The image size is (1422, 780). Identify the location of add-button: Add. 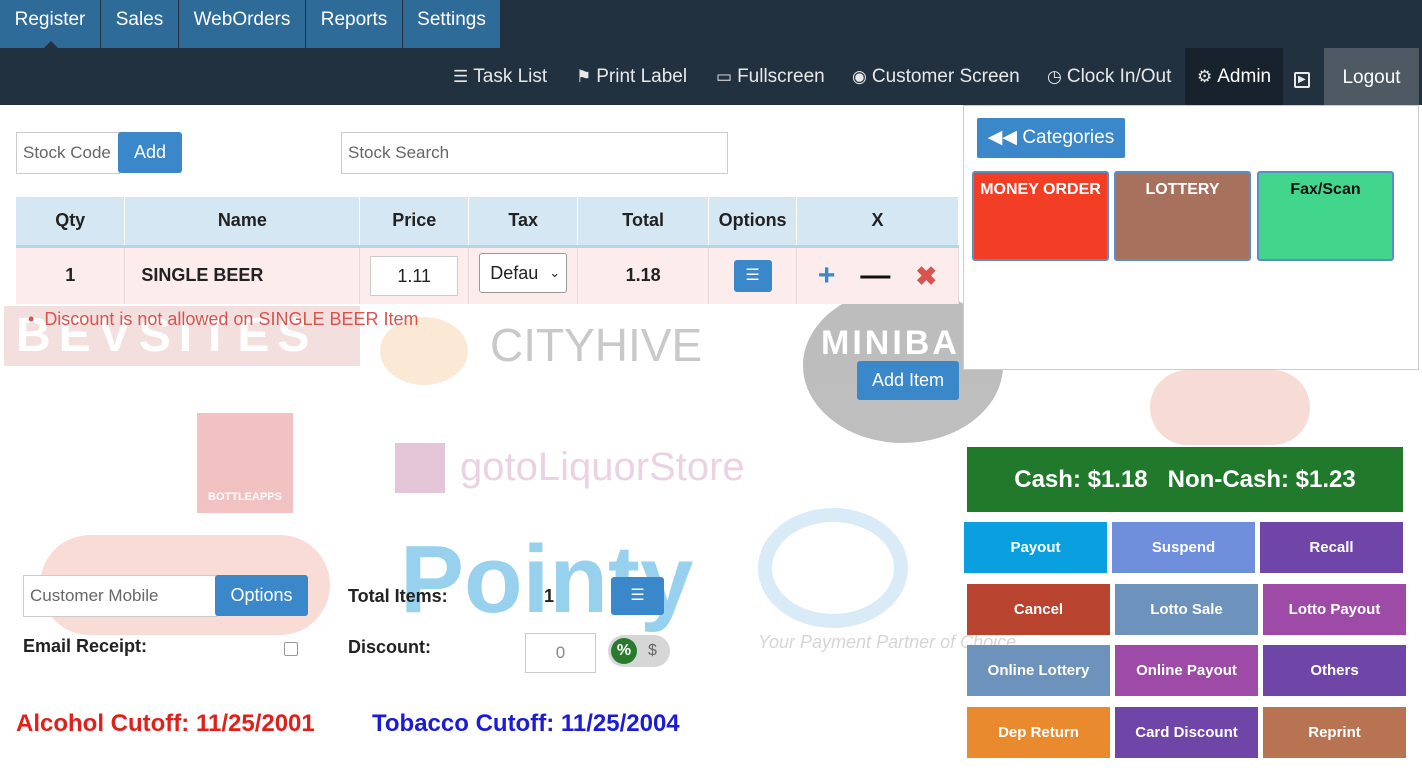
(150, 152).